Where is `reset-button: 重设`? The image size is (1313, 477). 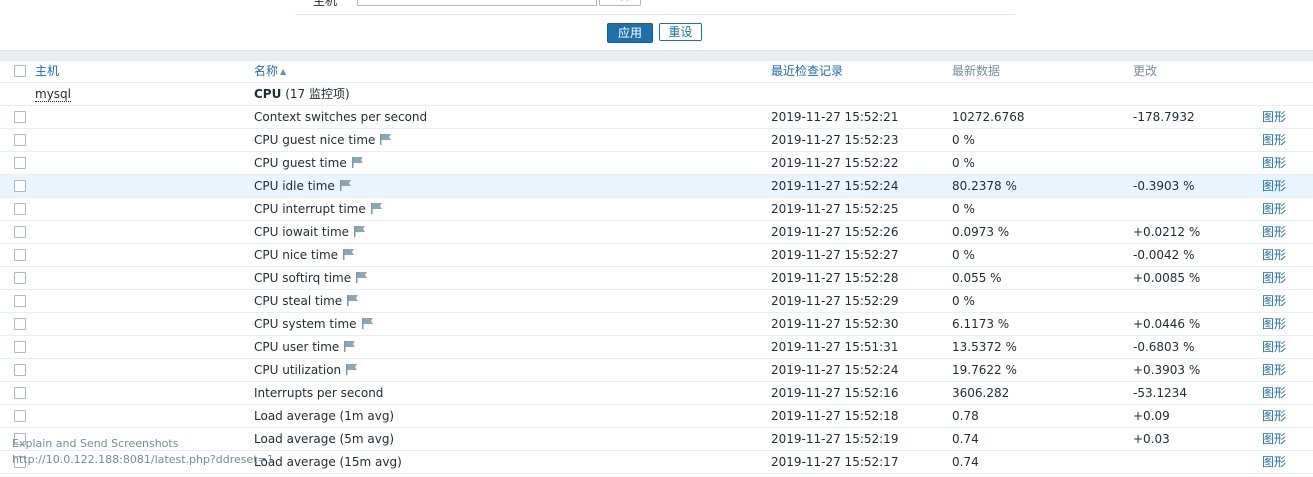 reset-button: 重设 is located at coordinates (680, 32).